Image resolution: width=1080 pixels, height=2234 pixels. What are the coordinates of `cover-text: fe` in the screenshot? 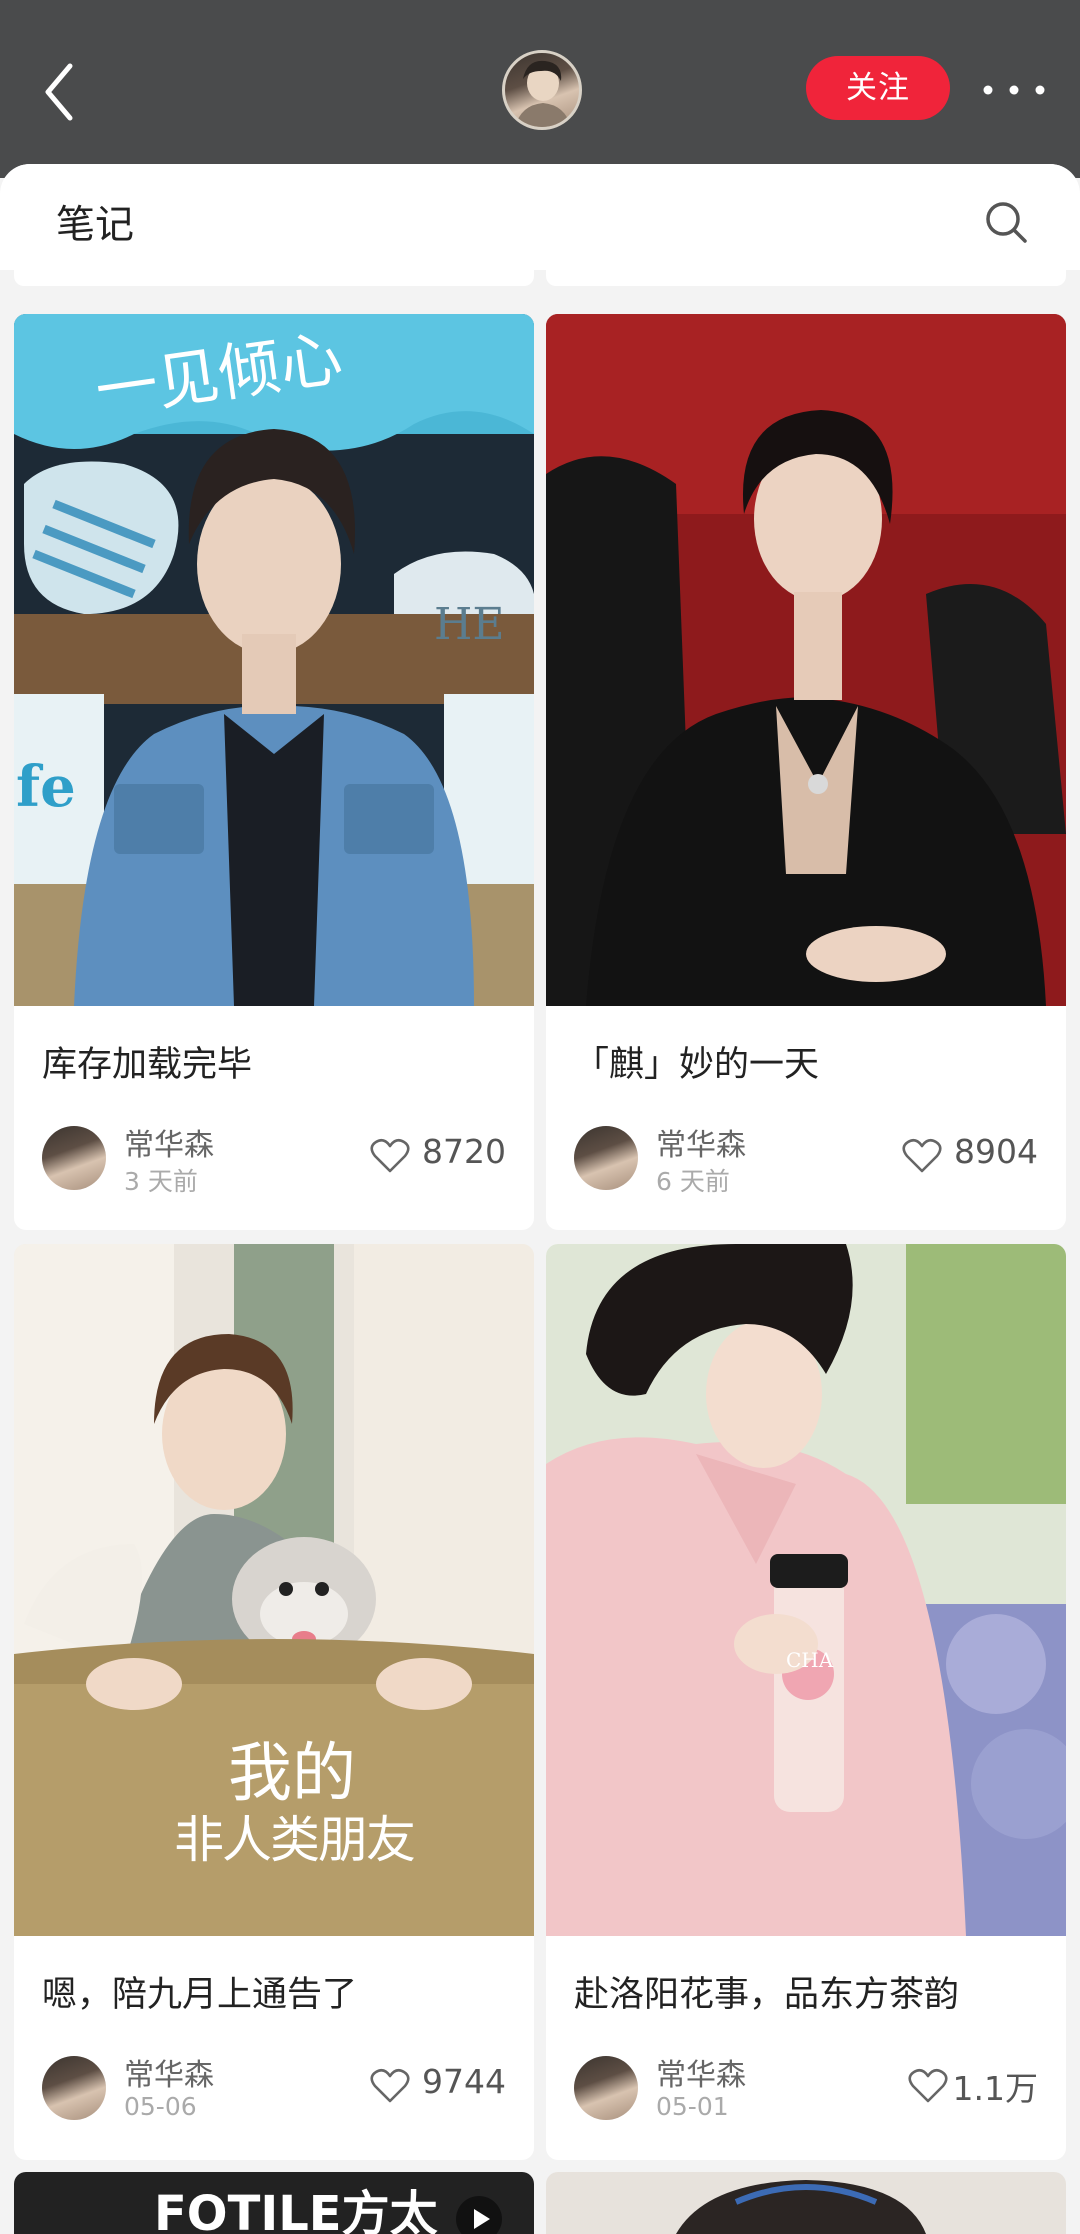 It's located at (46, 787).